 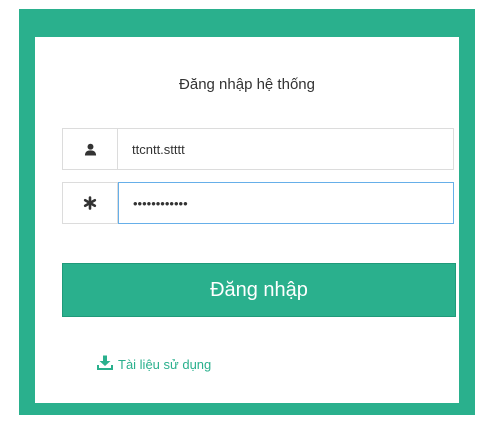 I want to click on user-guide-label: Tài liệu sử dụng, so click(x=165, y=364).